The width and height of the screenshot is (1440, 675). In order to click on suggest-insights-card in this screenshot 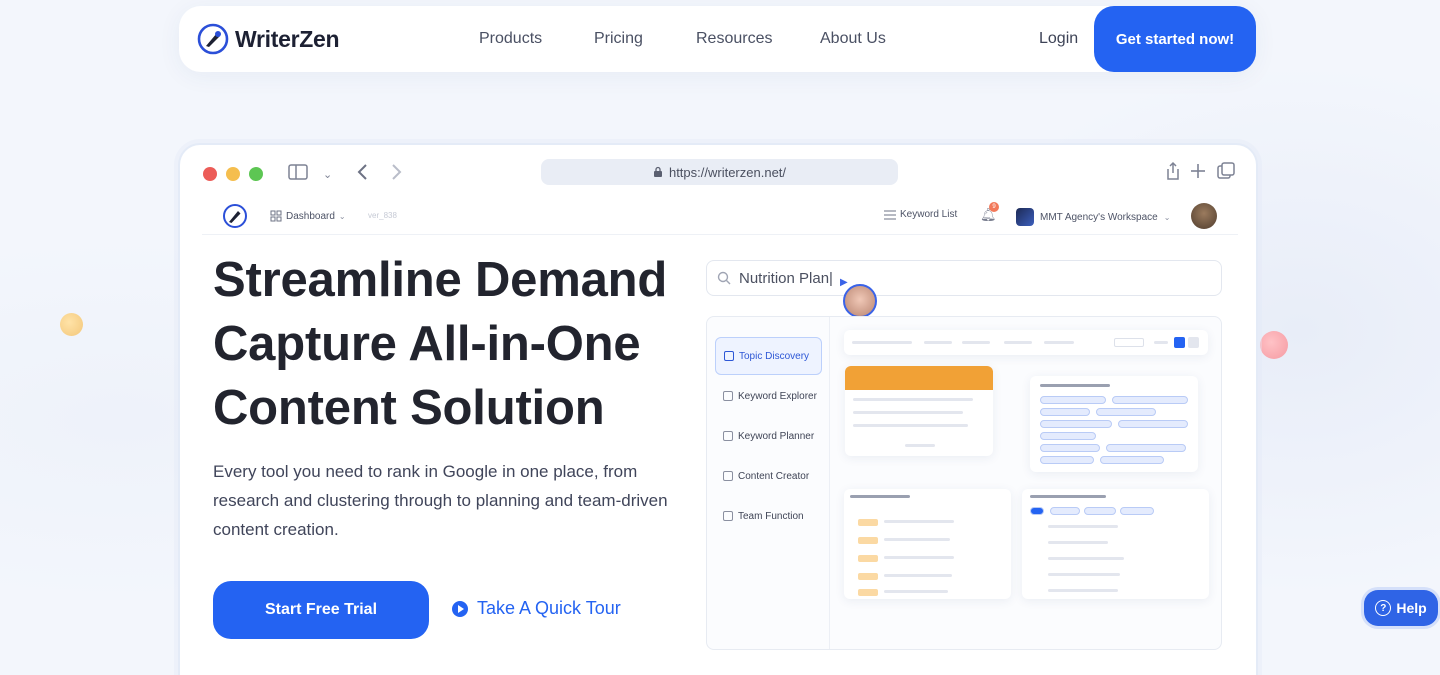, I will do `click(1115, 544)`.